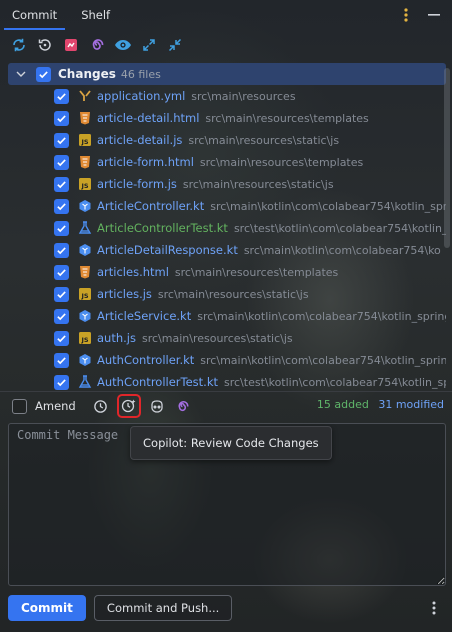 This screenshot has height=632, width=452. What do you see at coordinates (157, 406) in the screenshot?
I see `copilot-icon` at bounding box center [157, 406].